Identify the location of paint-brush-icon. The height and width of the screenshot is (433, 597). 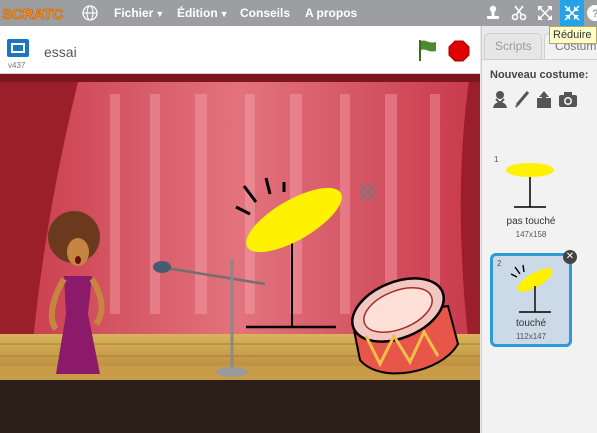
(522, 100).